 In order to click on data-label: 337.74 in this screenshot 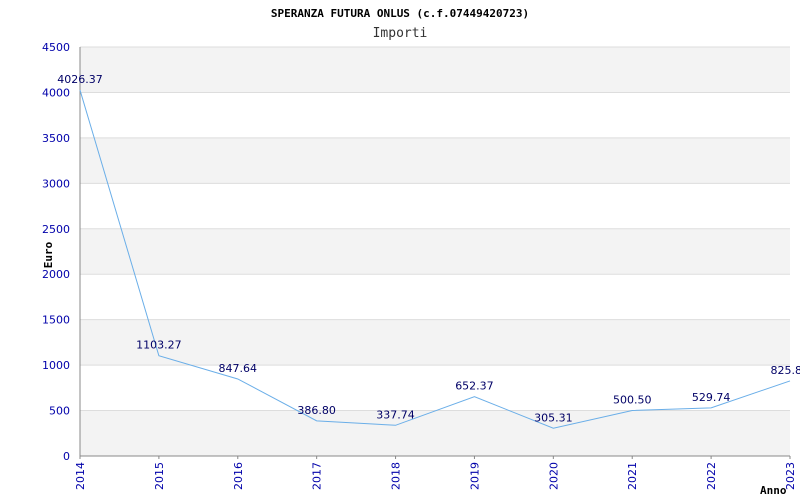, I will do `click(395, 414)`.